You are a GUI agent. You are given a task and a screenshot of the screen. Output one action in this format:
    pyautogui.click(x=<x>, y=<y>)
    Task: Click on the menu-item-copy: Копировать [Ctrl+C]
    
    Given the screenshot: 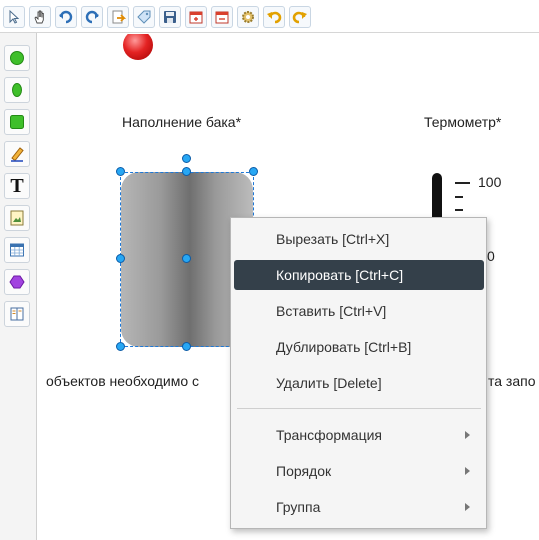 What is the action you would take?
    pyautogui.click(x=359, y=275)
    